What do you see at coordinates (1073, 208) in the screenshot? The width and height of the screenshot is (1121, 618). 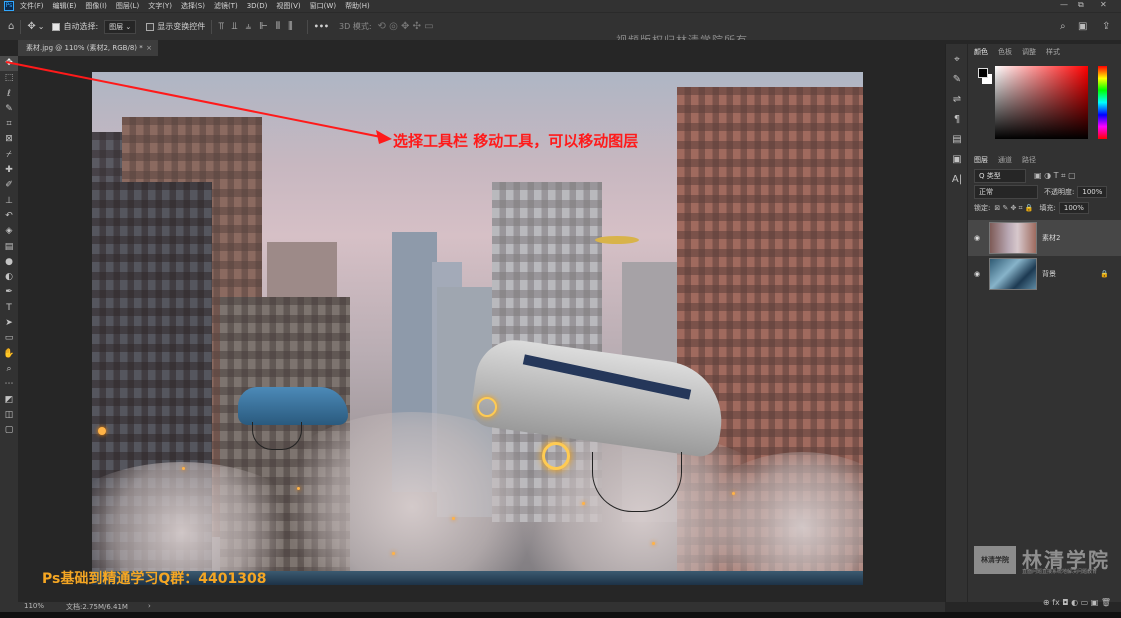 I see `fill-value: 100%` at bounding box center [1073, 208].